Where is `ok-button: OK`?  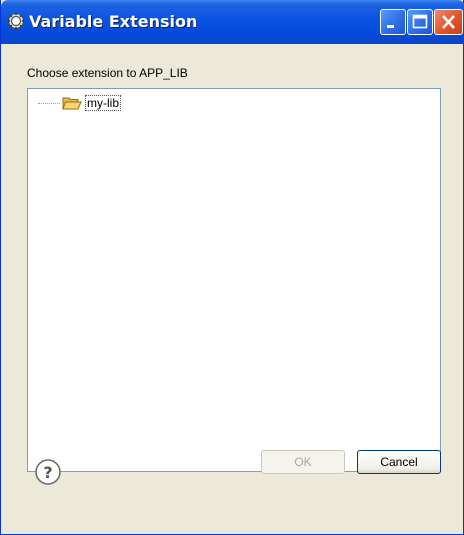
ok-button: OK is located at coordinates (303, 462).